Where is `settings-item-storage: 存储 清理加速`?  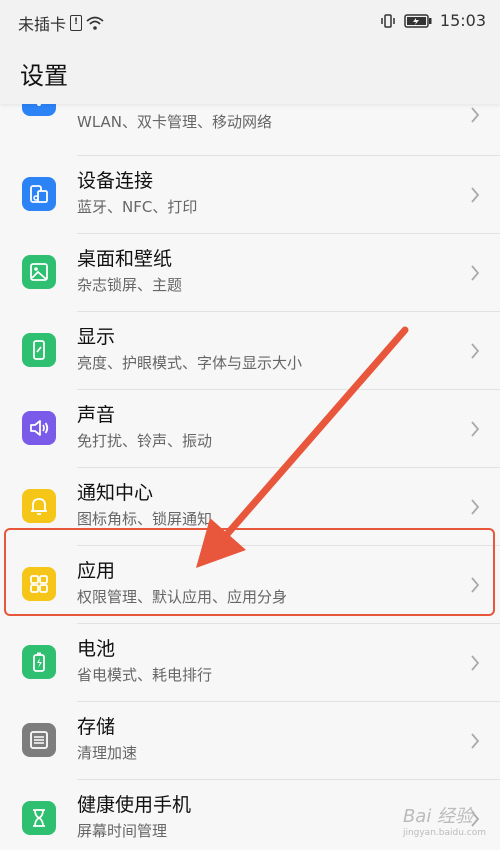 settings-item-storage: 存储 清理加速 is located at coordinates (250, 741).